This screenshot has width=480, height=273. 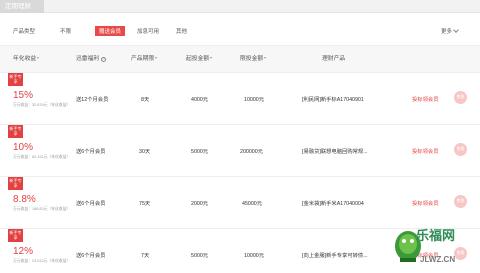 I want to click on help-icon: ?, so click(x=104, y=59).